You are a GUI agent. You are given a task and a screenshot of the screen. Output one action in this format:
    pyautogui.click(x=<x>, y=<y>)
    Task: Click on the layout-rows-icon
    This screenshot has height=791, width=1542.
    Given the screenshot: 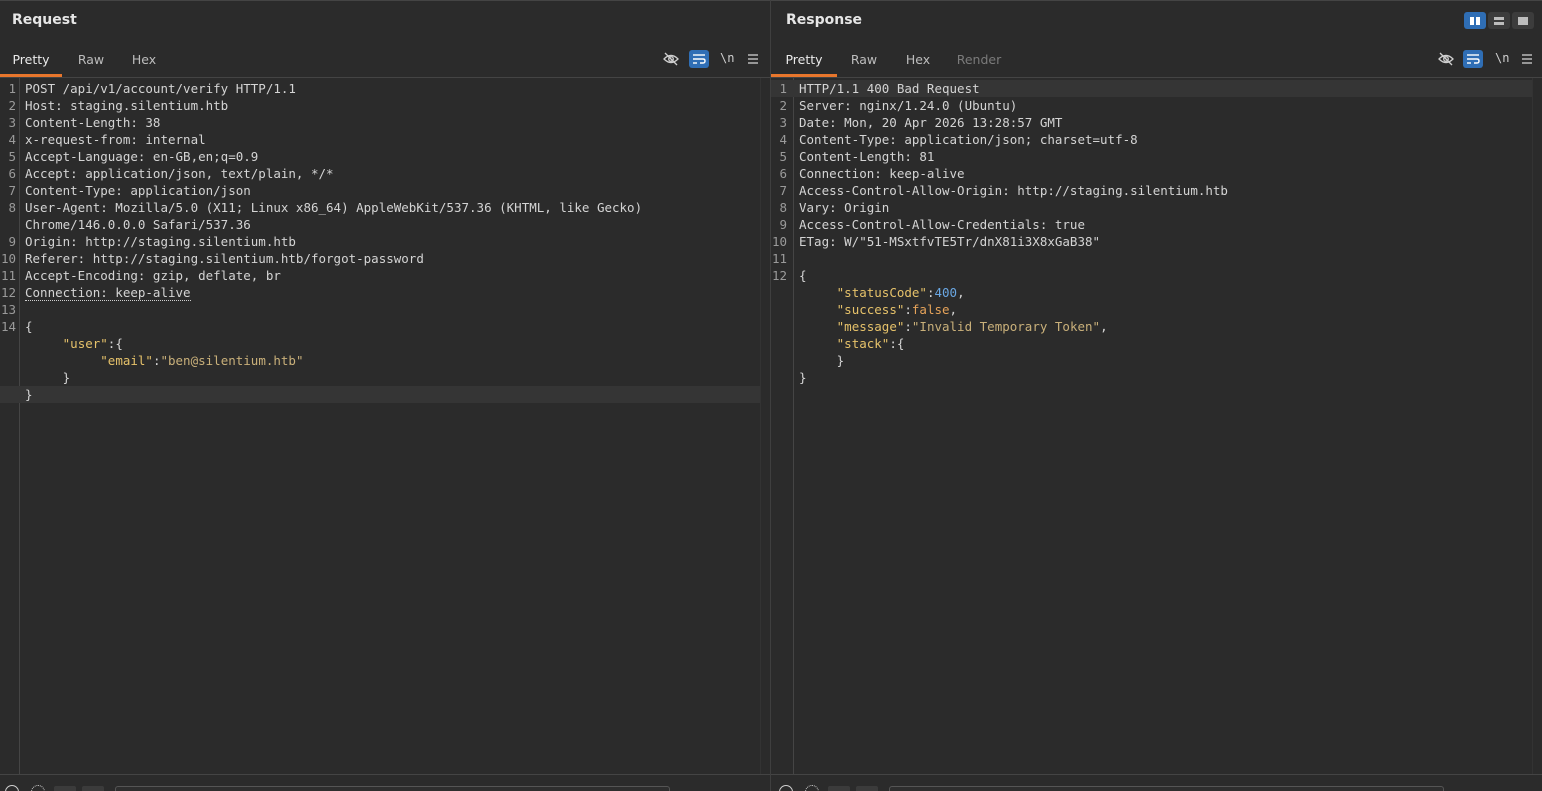 What is the action you would take?
    pyautogui.click(x=1499, y=20)
    